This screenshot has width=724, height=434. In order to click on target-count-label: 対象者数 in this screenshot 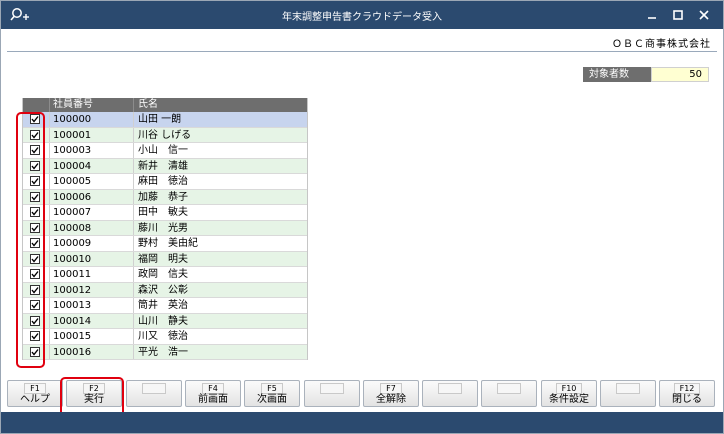, I will do `click(617, 74)`.